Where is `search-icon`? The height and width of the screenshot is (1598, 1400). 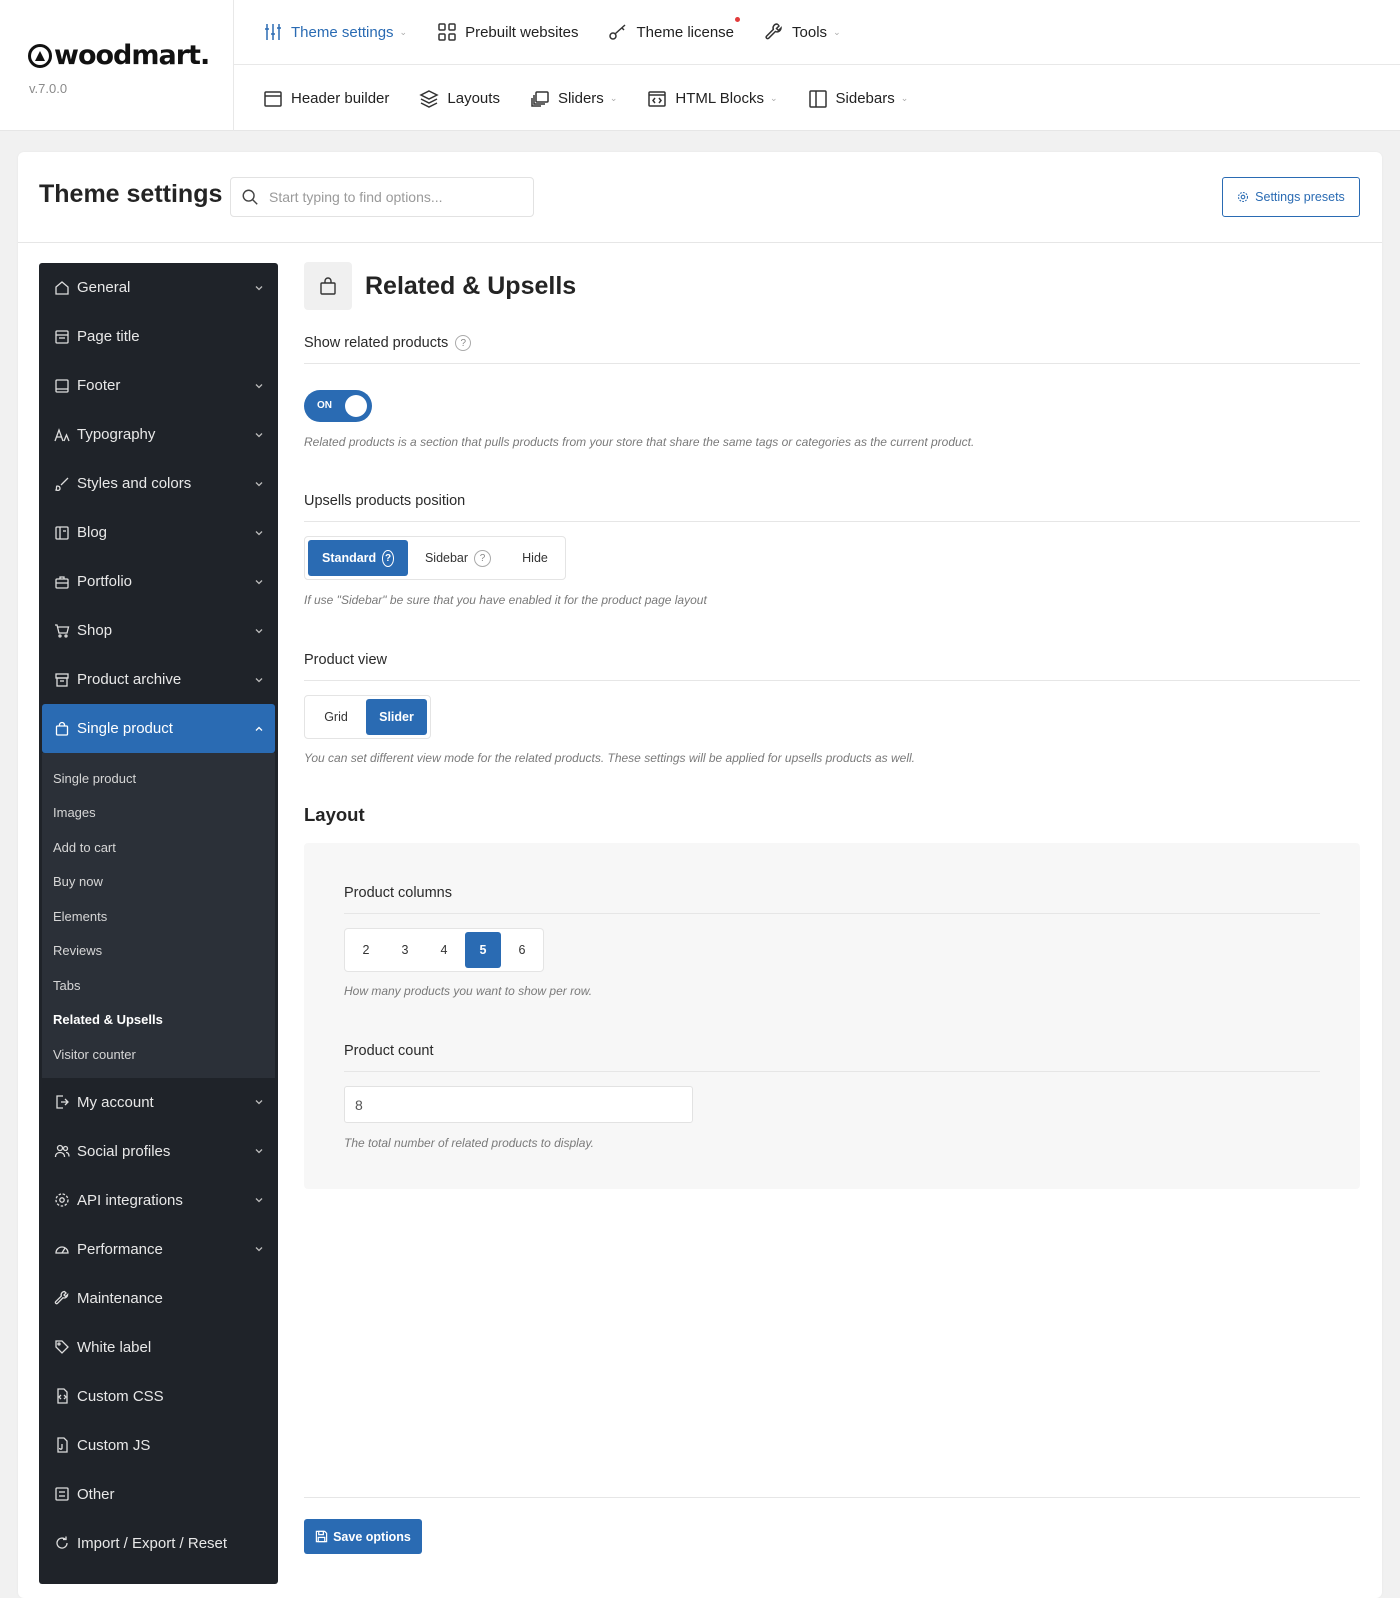
search-icon is located at coordinates (250, 197).